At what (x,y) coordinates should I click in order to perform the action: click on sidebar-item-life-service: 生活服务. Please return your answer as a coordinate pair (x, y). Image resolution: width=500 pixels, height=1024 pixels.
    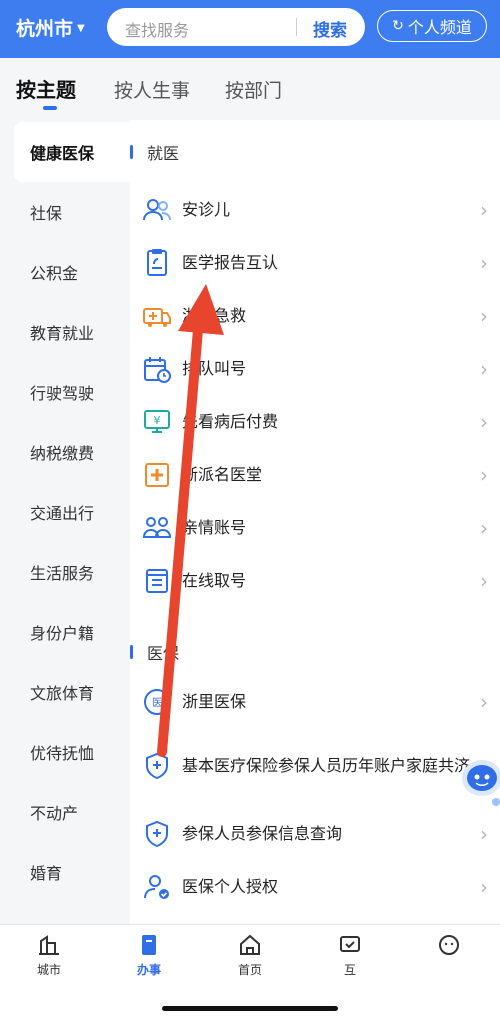
    Looking at the image, I should click on (65, 572).